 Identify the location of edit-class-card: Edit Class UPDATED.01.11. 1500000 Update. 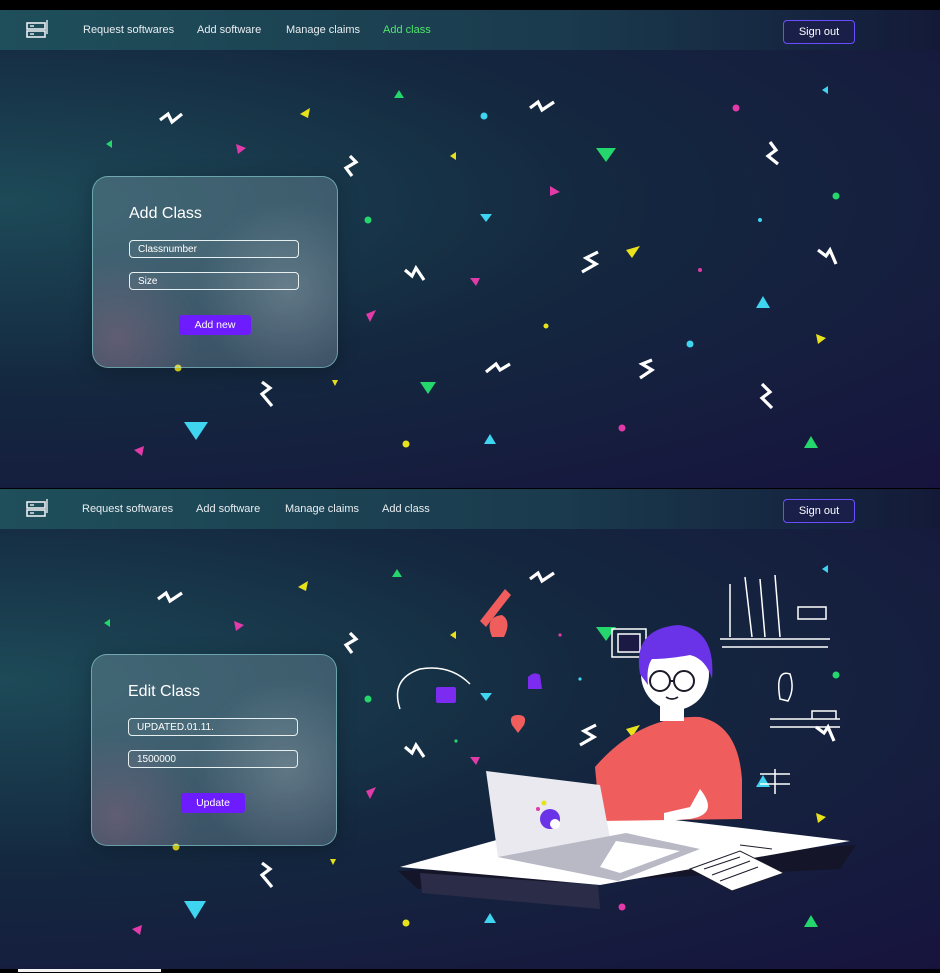
(214, 750).